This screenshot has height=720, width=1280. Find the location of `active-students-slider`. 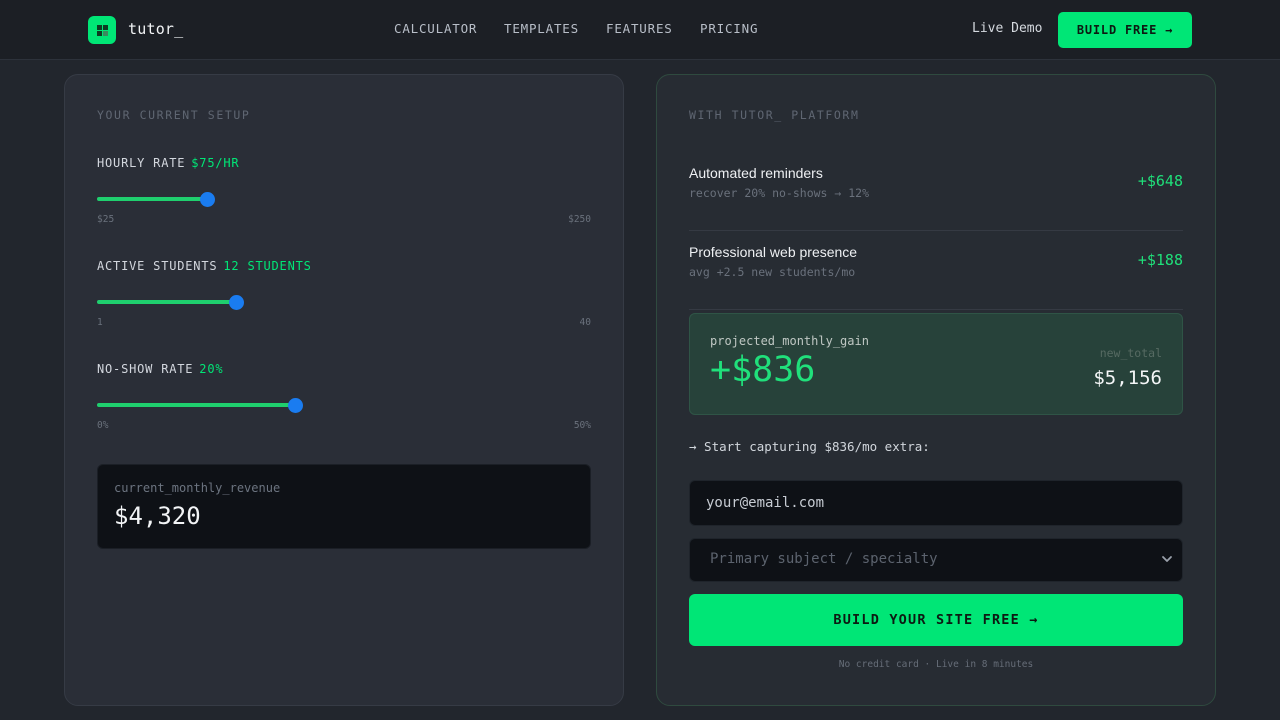

active-students-slider is located at coordinates (344, 302).